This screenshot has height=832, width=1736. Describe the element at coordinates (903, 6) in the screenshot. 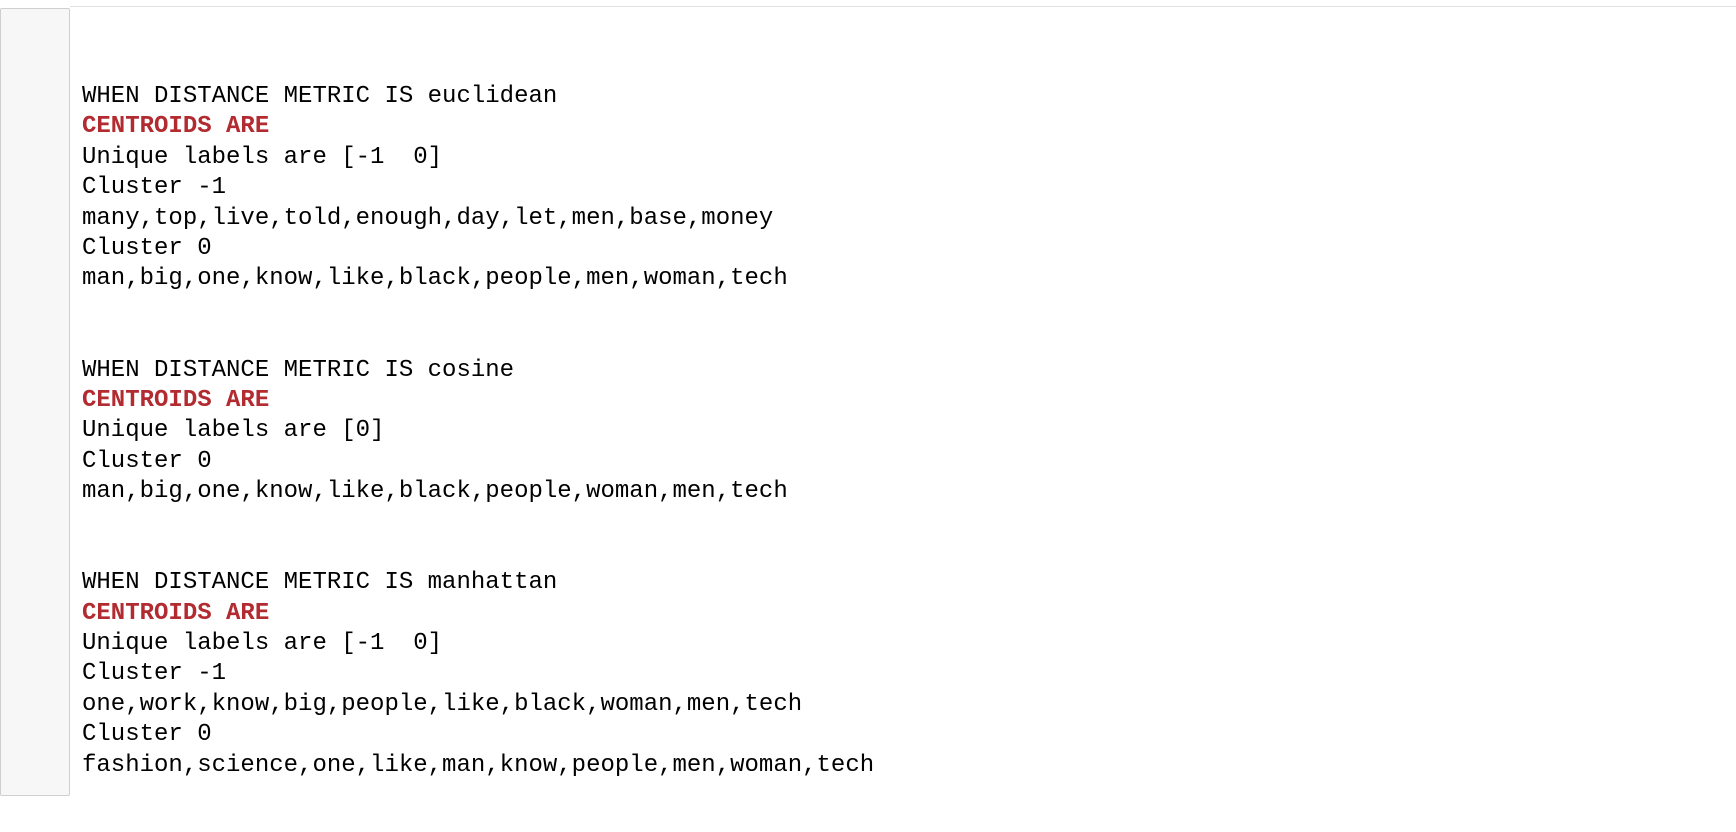

I see `cell-top-border` at that location.